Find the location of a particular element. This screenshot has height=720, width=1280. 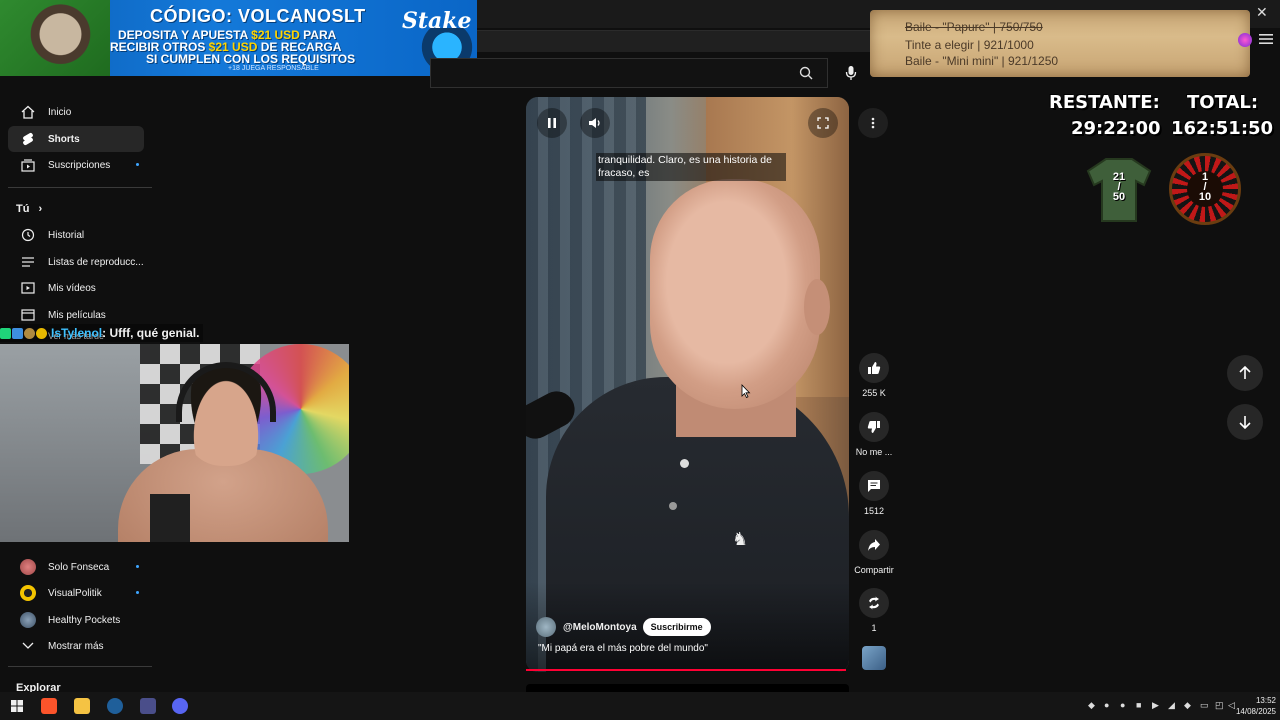

fullscreen-icon is located at coordinates (823, 123).